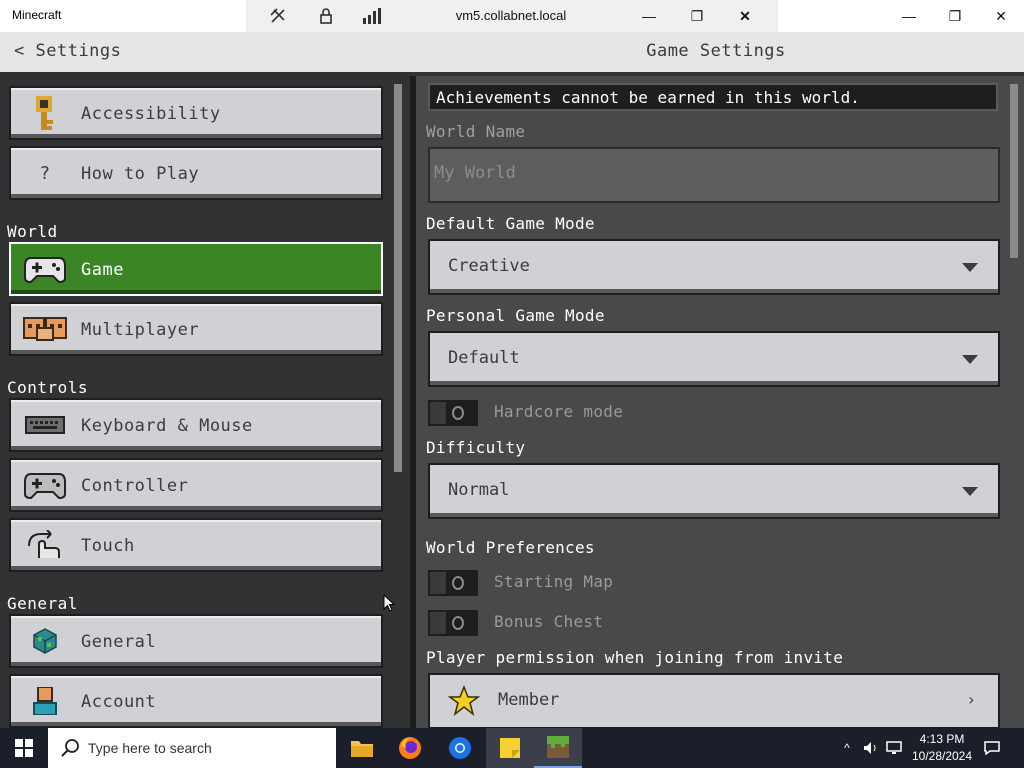 The width and height of the screenshot is (1024, 768). What do you see at coordinates (45, 173) in the screenshot?
I see `question-icon: ?` at bounding box center [45, 173].